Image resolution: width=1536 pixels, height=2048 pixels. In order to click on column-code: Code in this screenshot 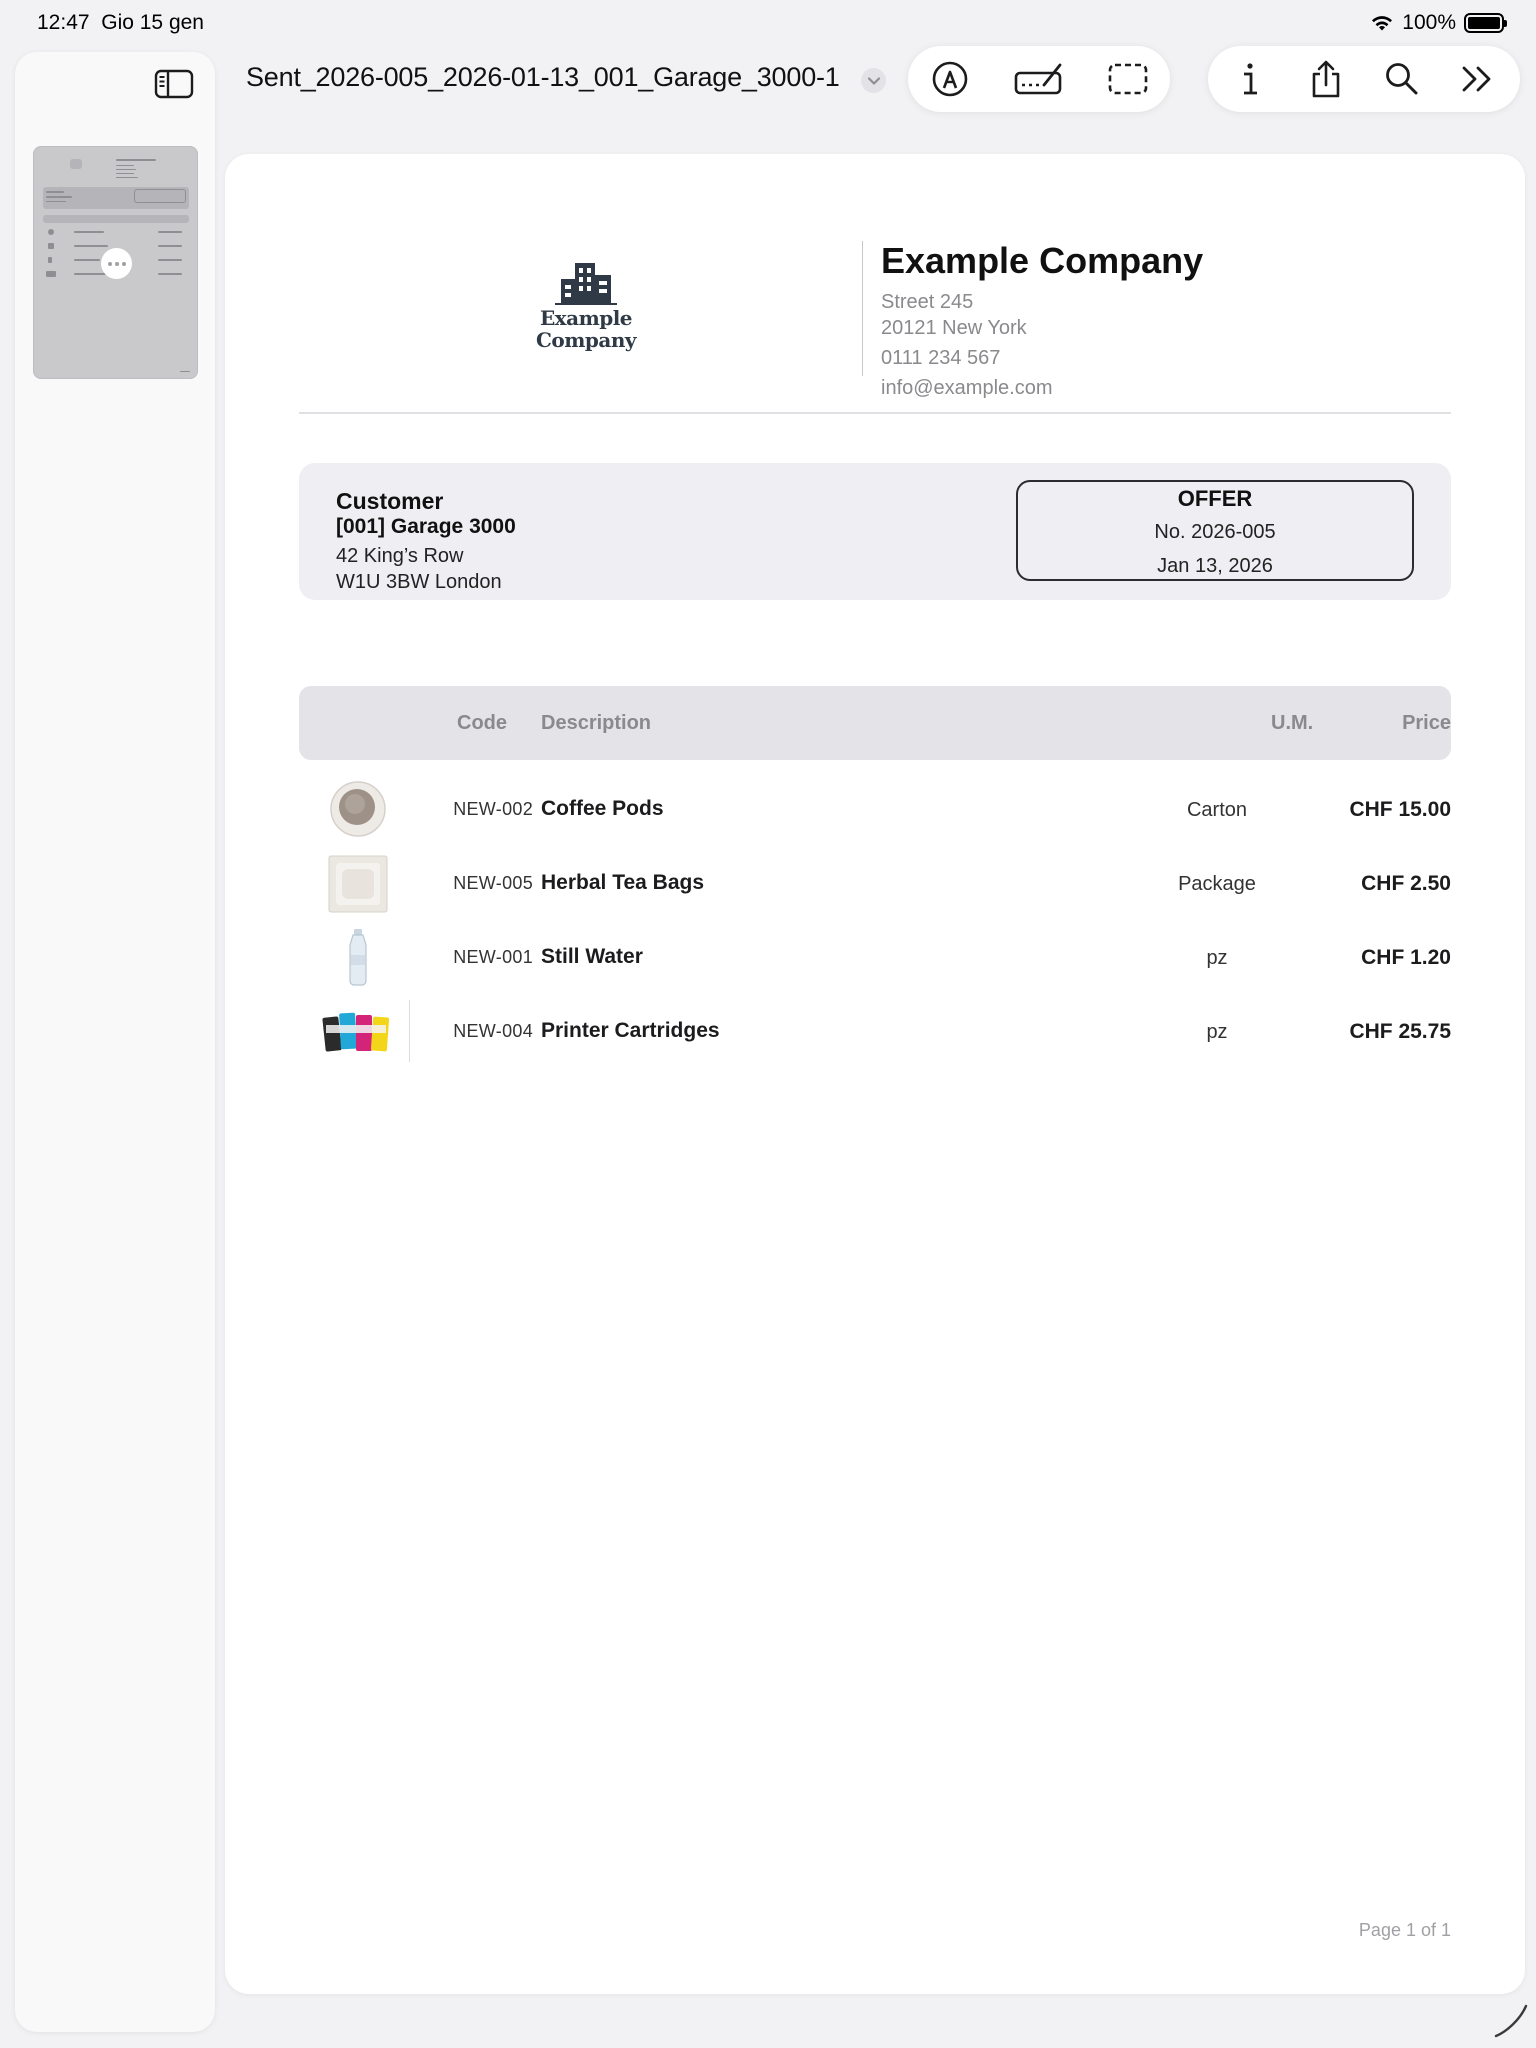, I will do `click(482, 723)`.